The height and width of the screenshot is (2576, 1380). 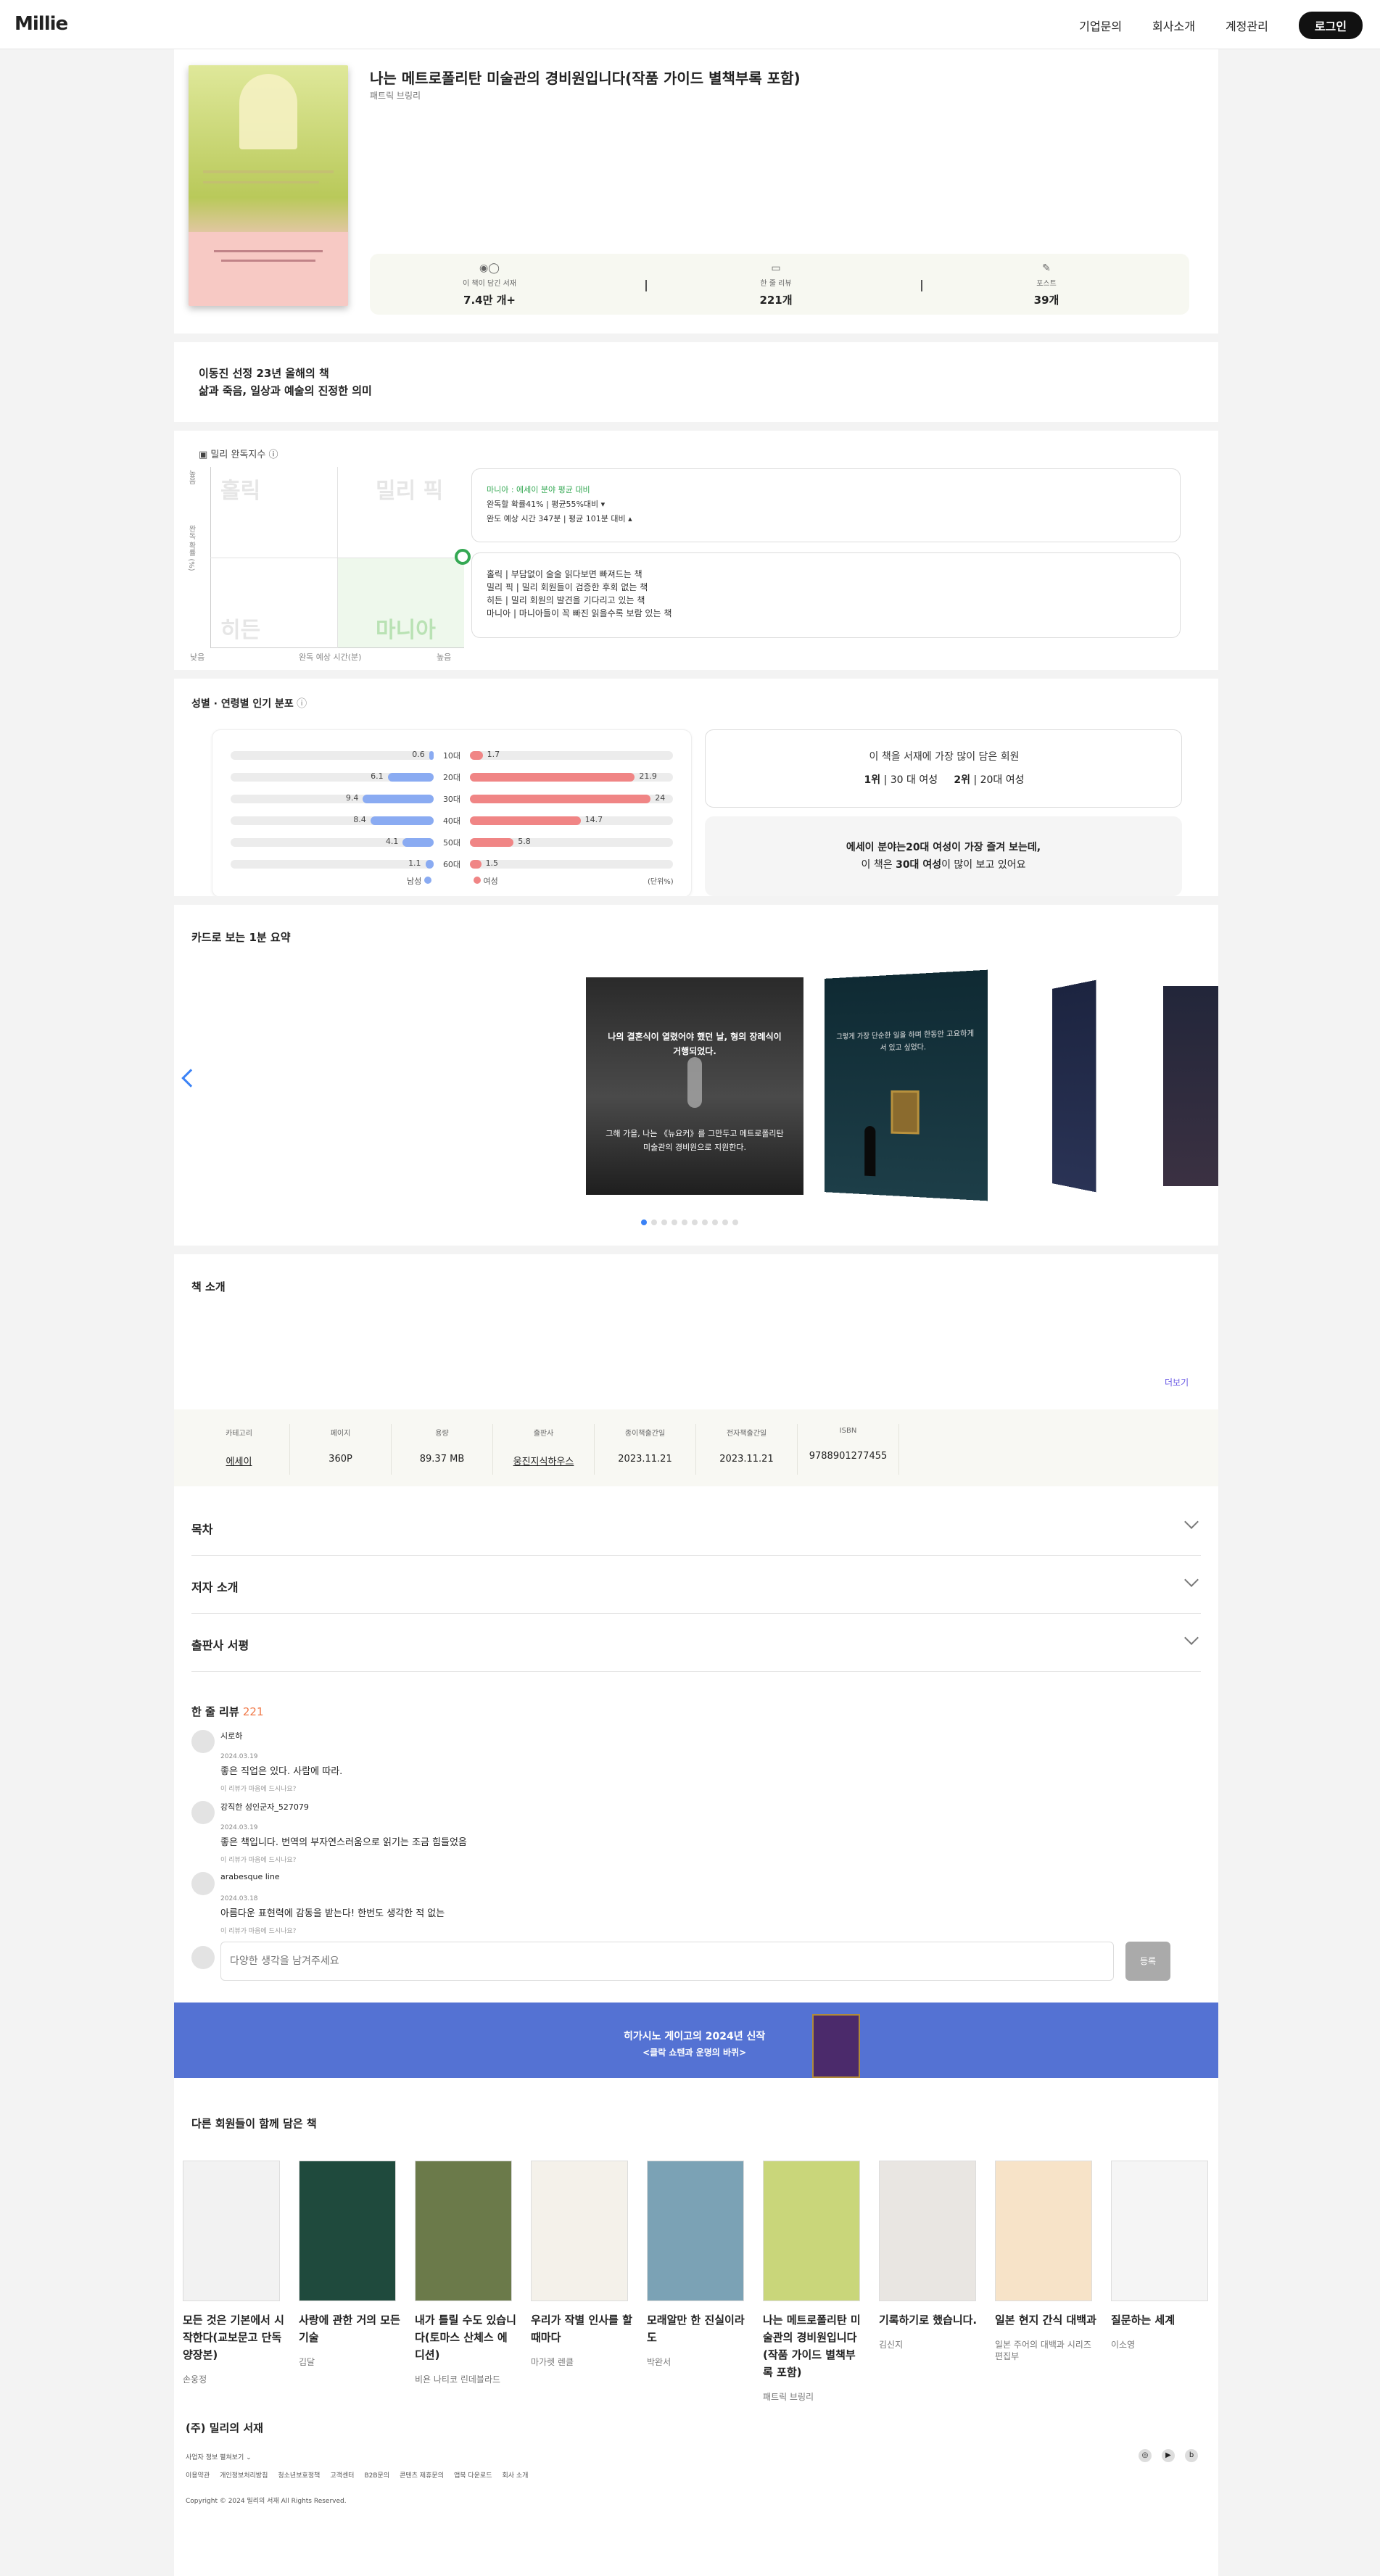 I want to click on info-column: 페이지 360P, so click(x=341, y=1449).